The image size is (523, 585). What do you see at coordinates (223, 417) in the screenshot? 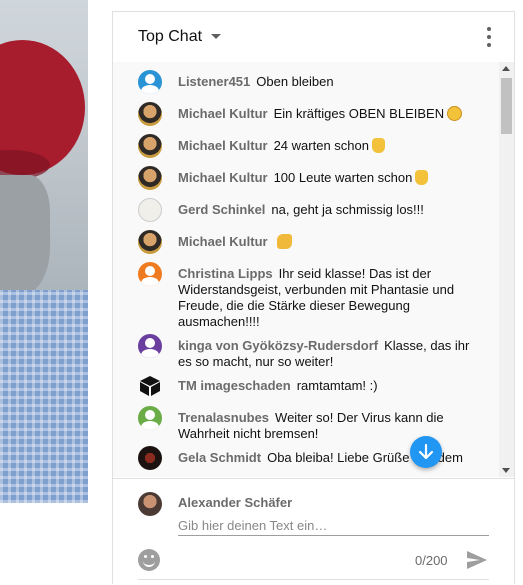
I see `message-author: Trenalasnubes` at bounding box center [223, 417].